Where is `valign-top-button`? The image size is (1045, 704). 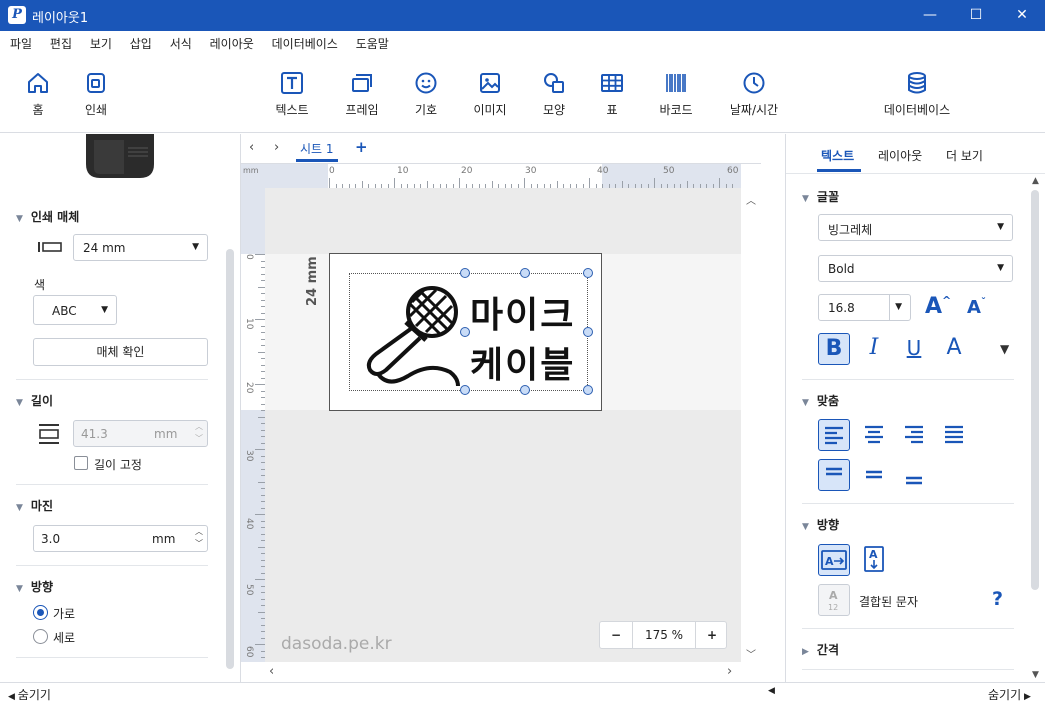
valign-top-button is located at coordinates (834, 475).